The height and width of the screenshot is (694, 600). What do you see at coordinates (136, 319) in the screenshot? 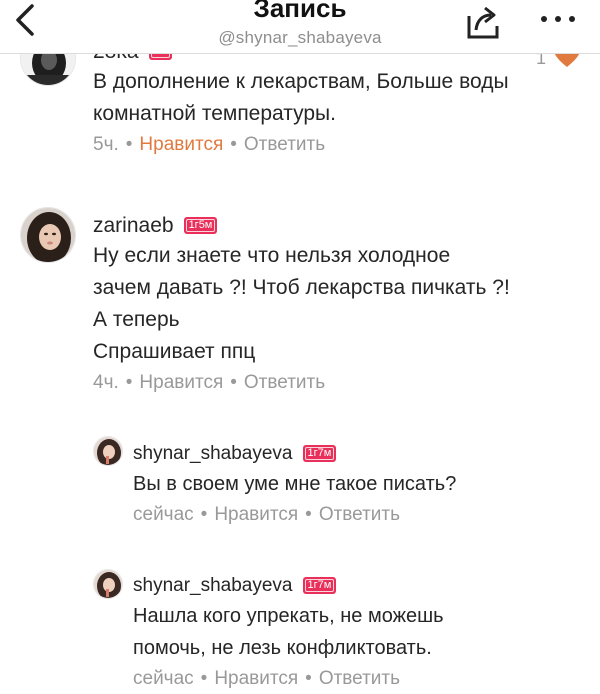
I see `comment-text-line: А теперь` at bounding box center [136, 319].